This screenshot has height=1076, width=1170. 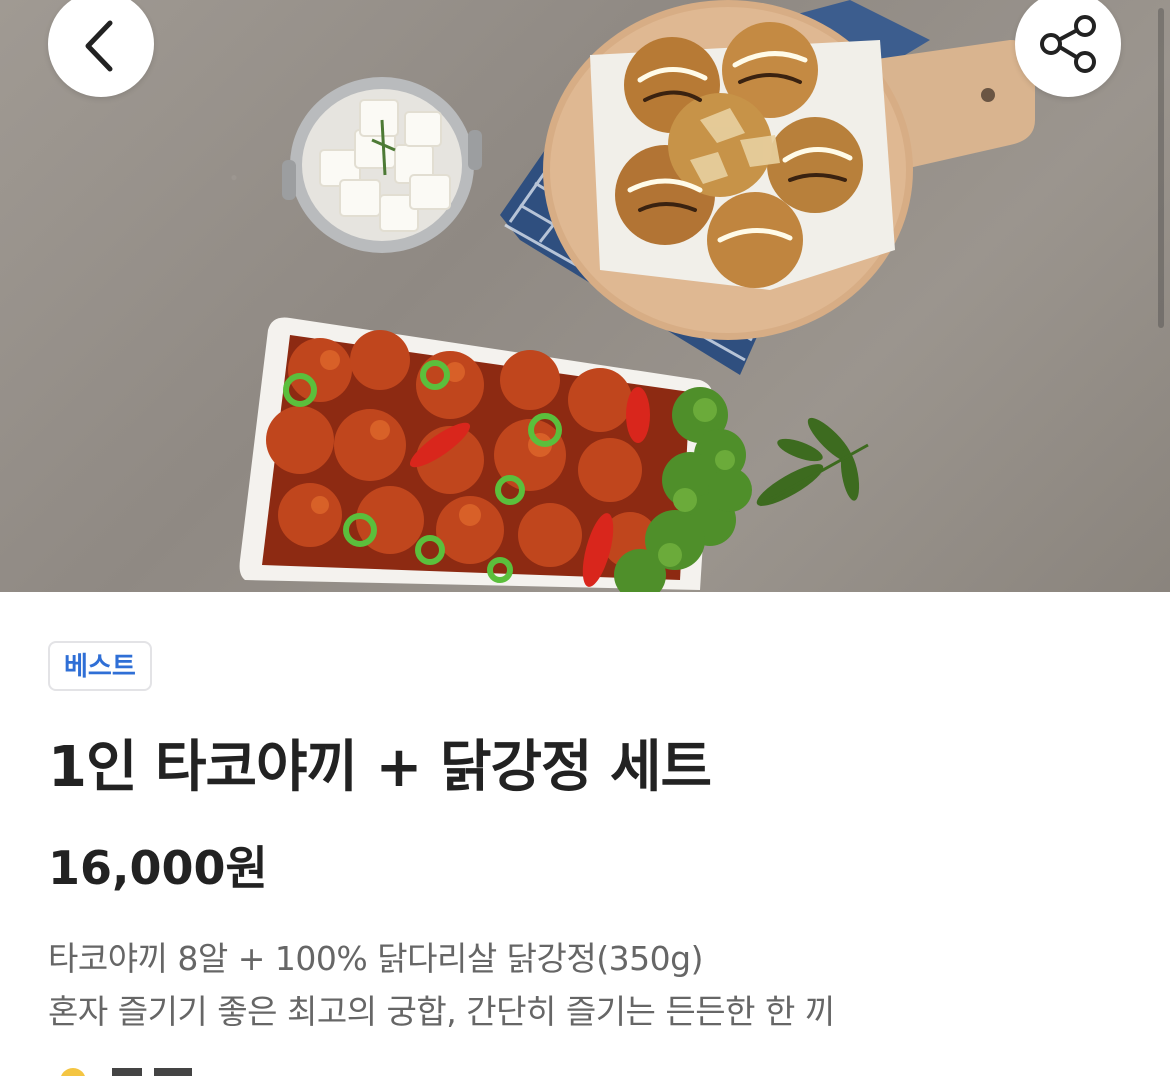 I want to click on product-description-line1: 타코야끼 8알 + 100% 닭다리살 닭강정(350g), so click(x=375, y=958).